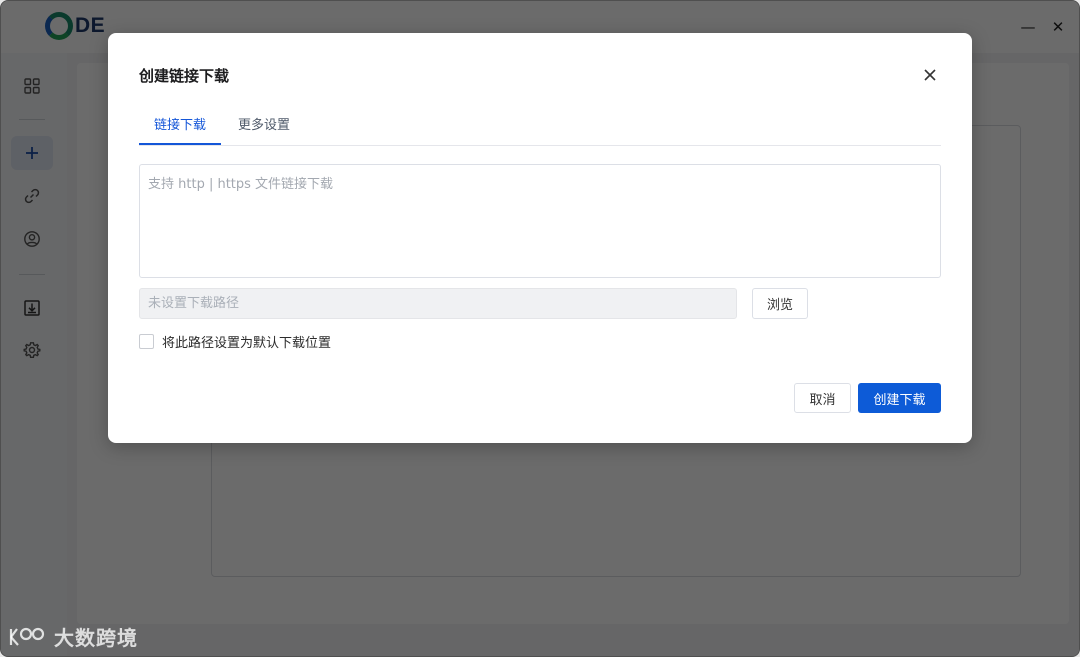 This screenshot has height=657, width=1080. Describe the element at coordinates (180, 130) in the screenshot. I see `tab-link-download: 链接下载` at that location.